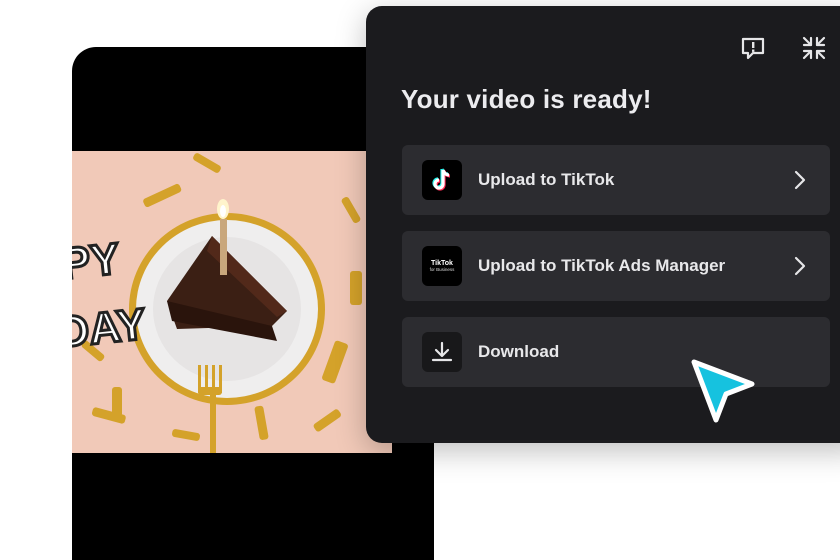 The height and width of the screenshot is (560, 840). I want to click on tiktok-for-business-icon: TikTok for Business, so click(442, 266).